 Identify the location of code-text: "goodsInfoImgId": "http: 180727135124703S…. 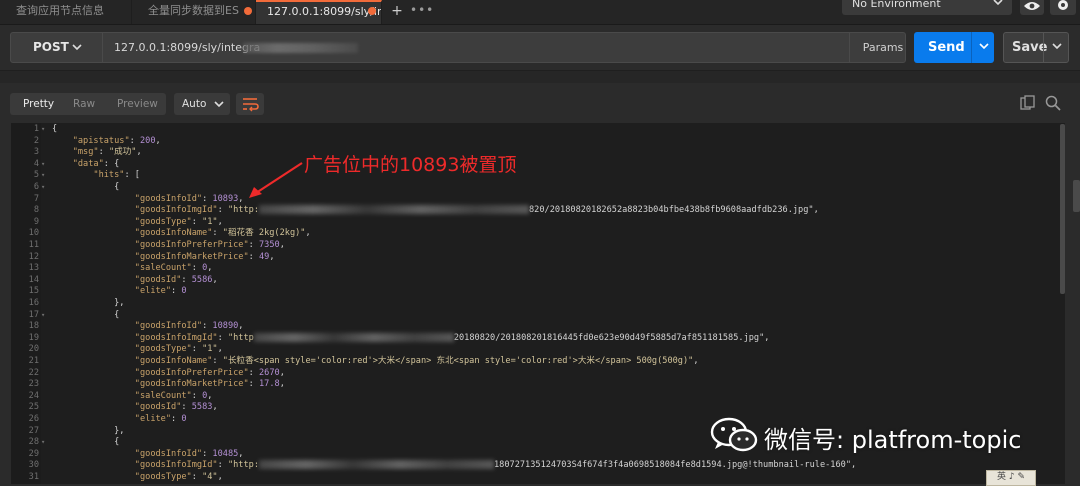
(454, 466).